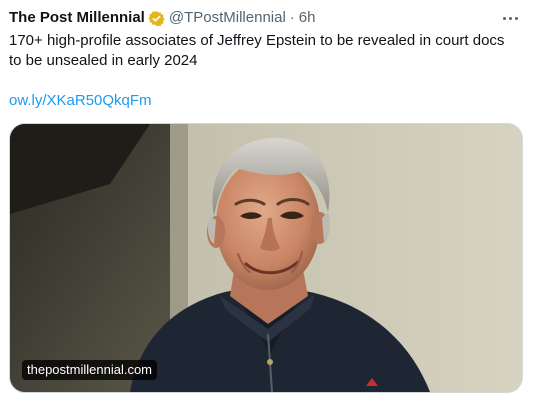 This screenshot has height=403, width=537. What do you see at coordinates (156, 18) in the screenshot?
I see `verified-badge-icon` at bounding box center [156, 18].